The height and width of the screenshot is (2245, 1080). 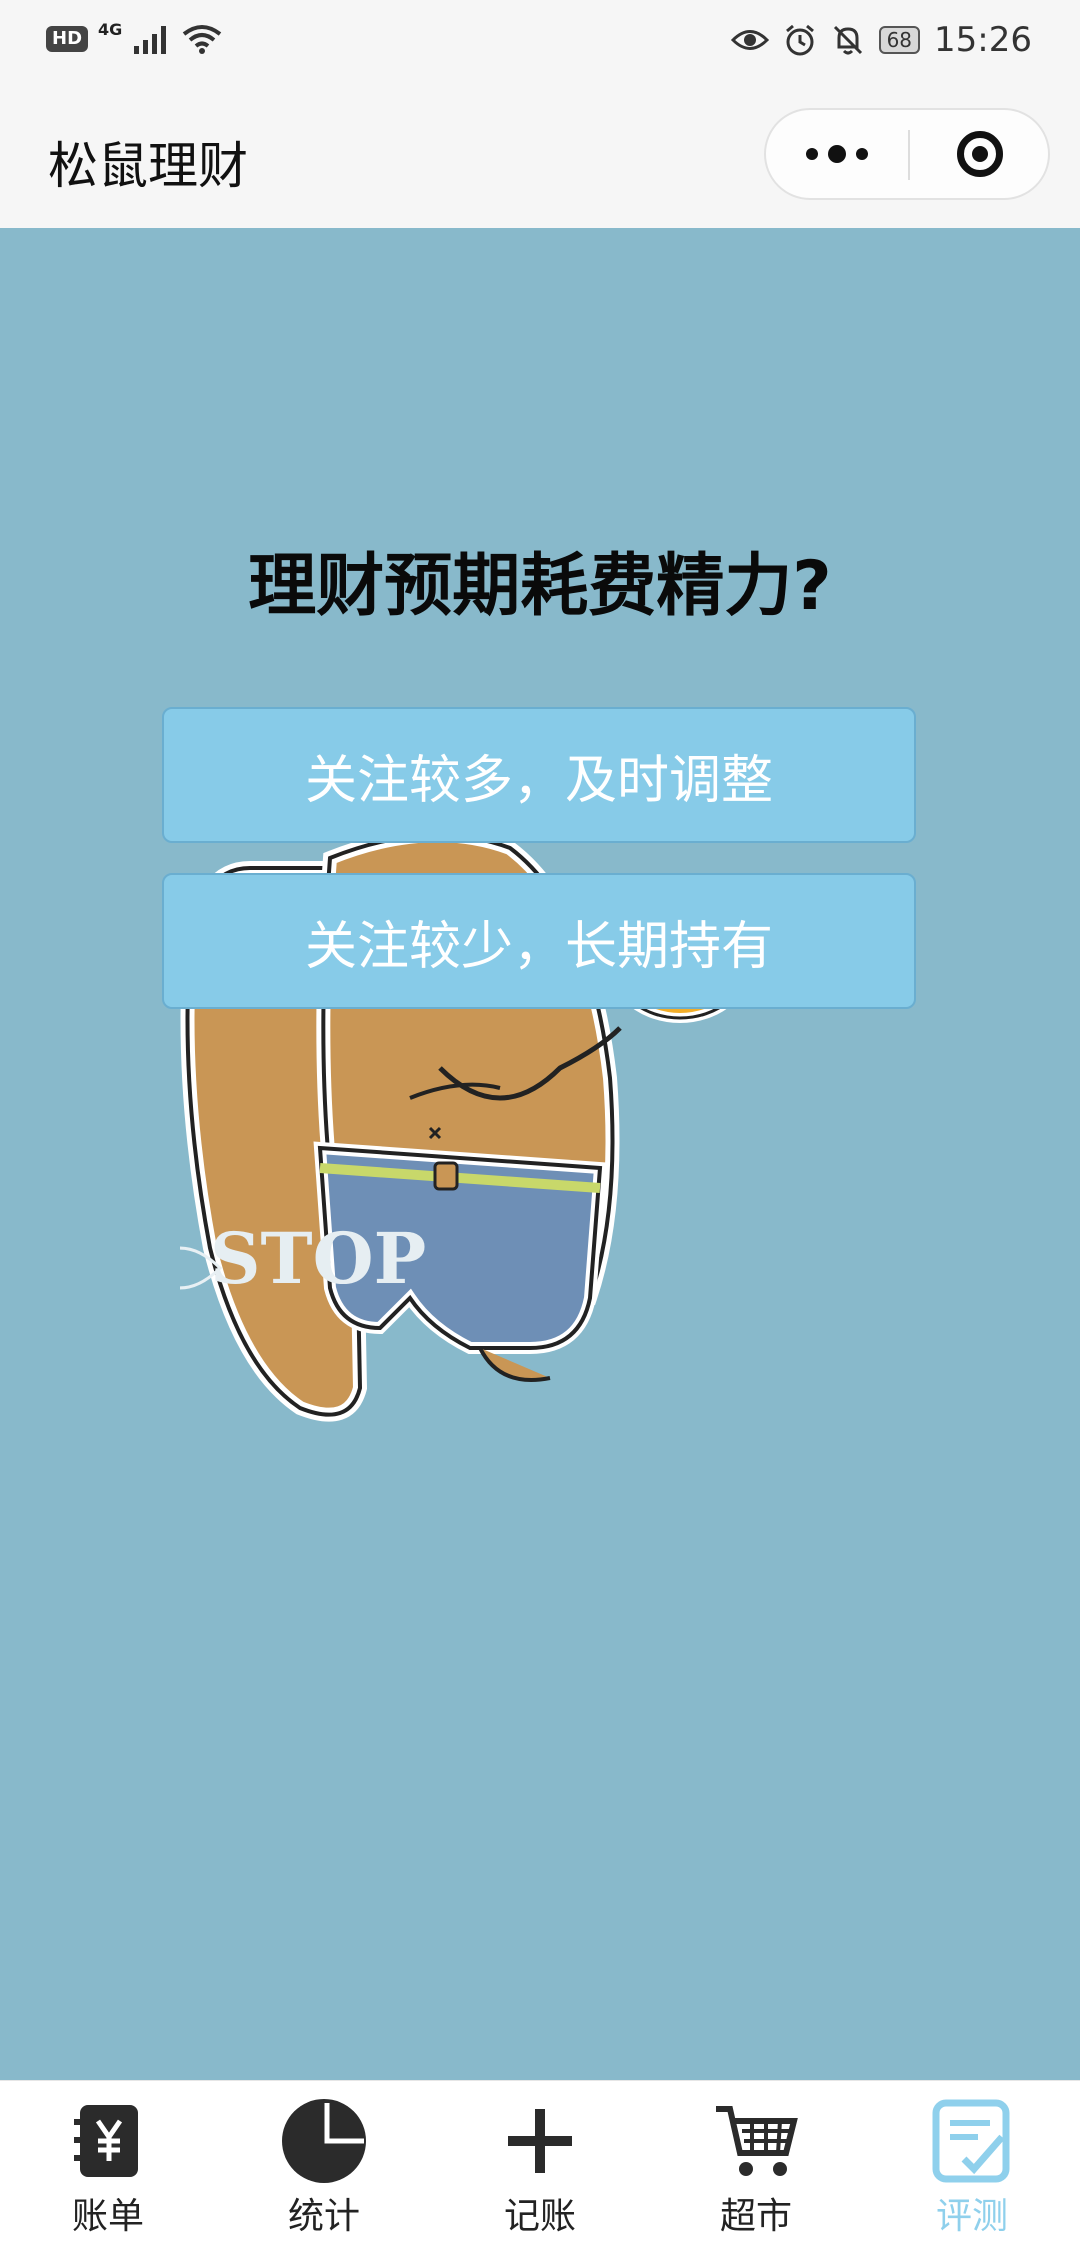 I want to click on assessment-icon, so click(x=971, y=2141).